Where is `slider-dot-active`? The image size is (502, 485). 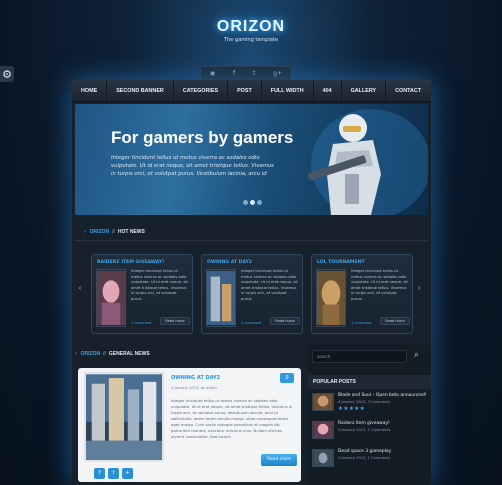 slider-dot-active is located at coordinates (252, 202).